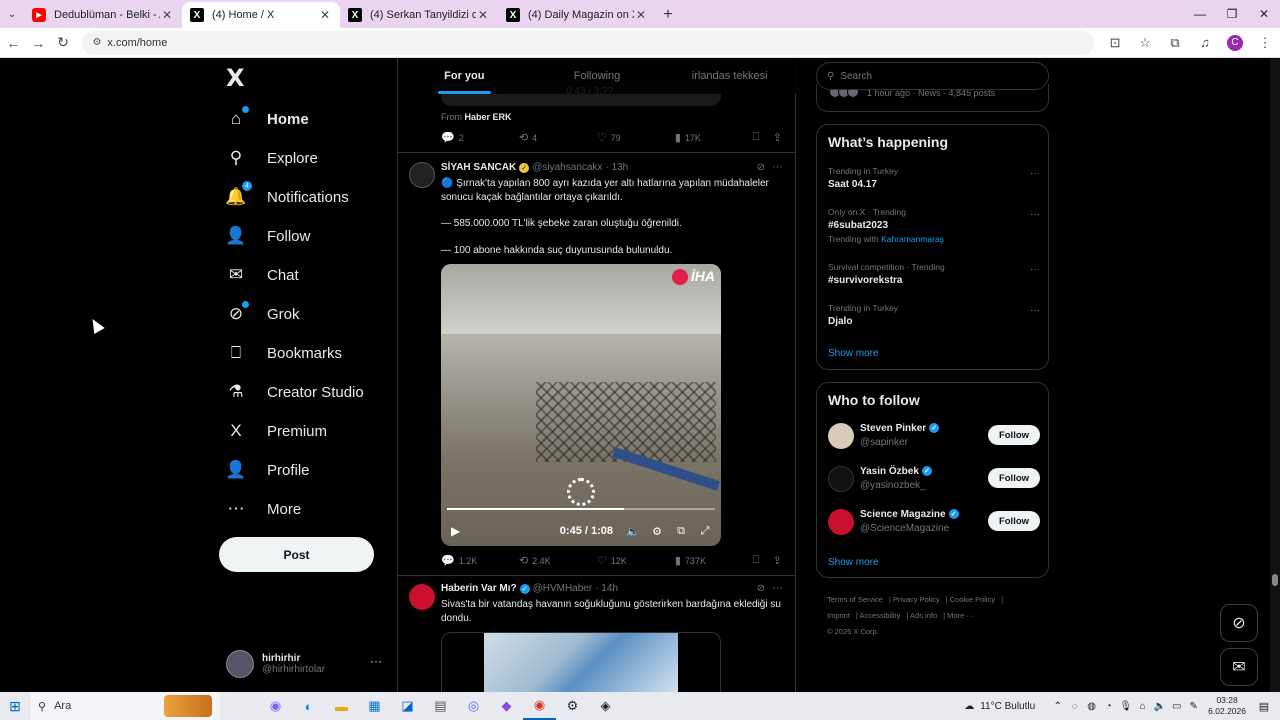  I want to click on close-window-icon: ✕, so click(1264, 14).